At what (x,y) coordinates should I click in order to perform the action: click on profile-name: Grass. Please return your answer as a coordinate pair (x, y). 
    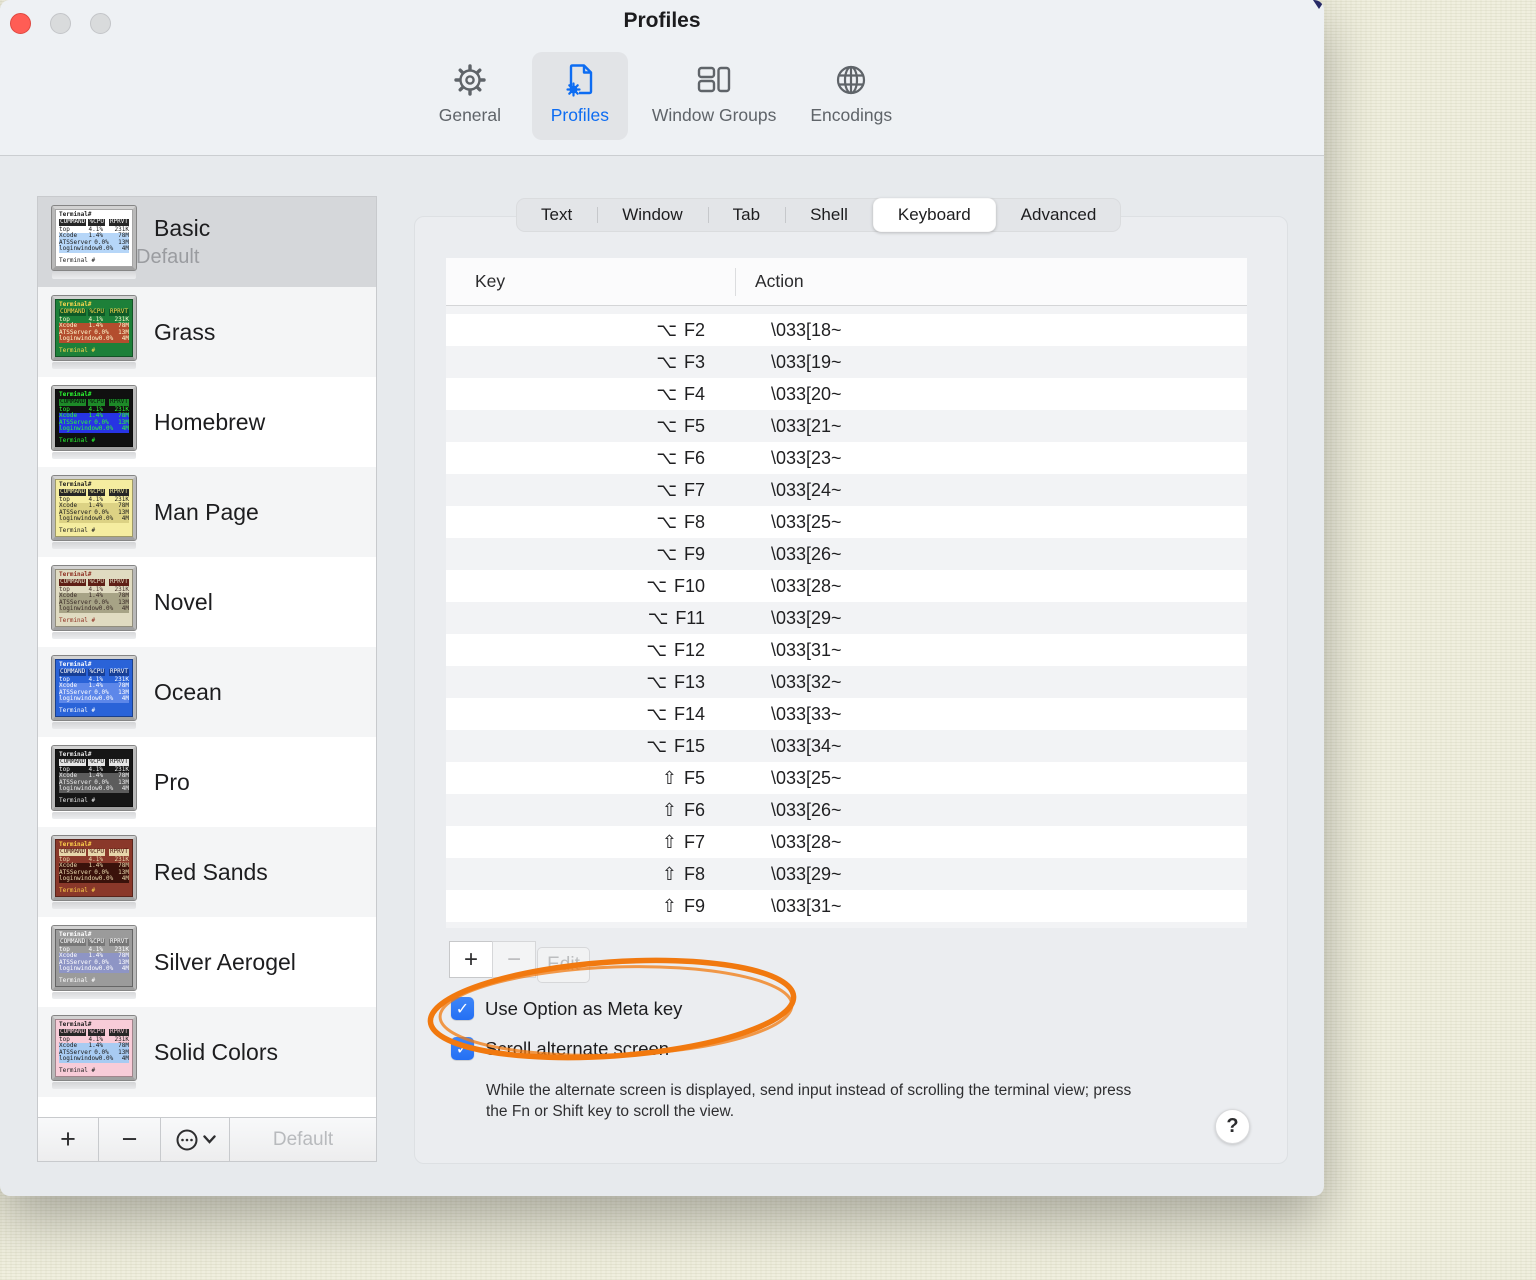
    Looking at the image, I should click on (185, 331).